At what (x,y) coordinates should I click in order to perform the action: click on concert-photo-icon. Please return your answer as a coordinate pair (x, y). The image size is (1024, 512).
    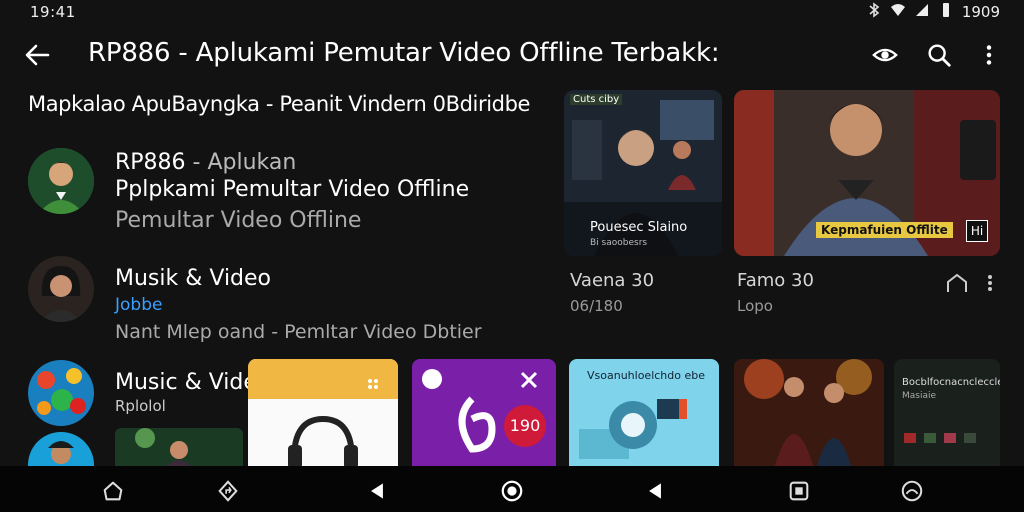
    Looking at the image, I should click on (179, 448).